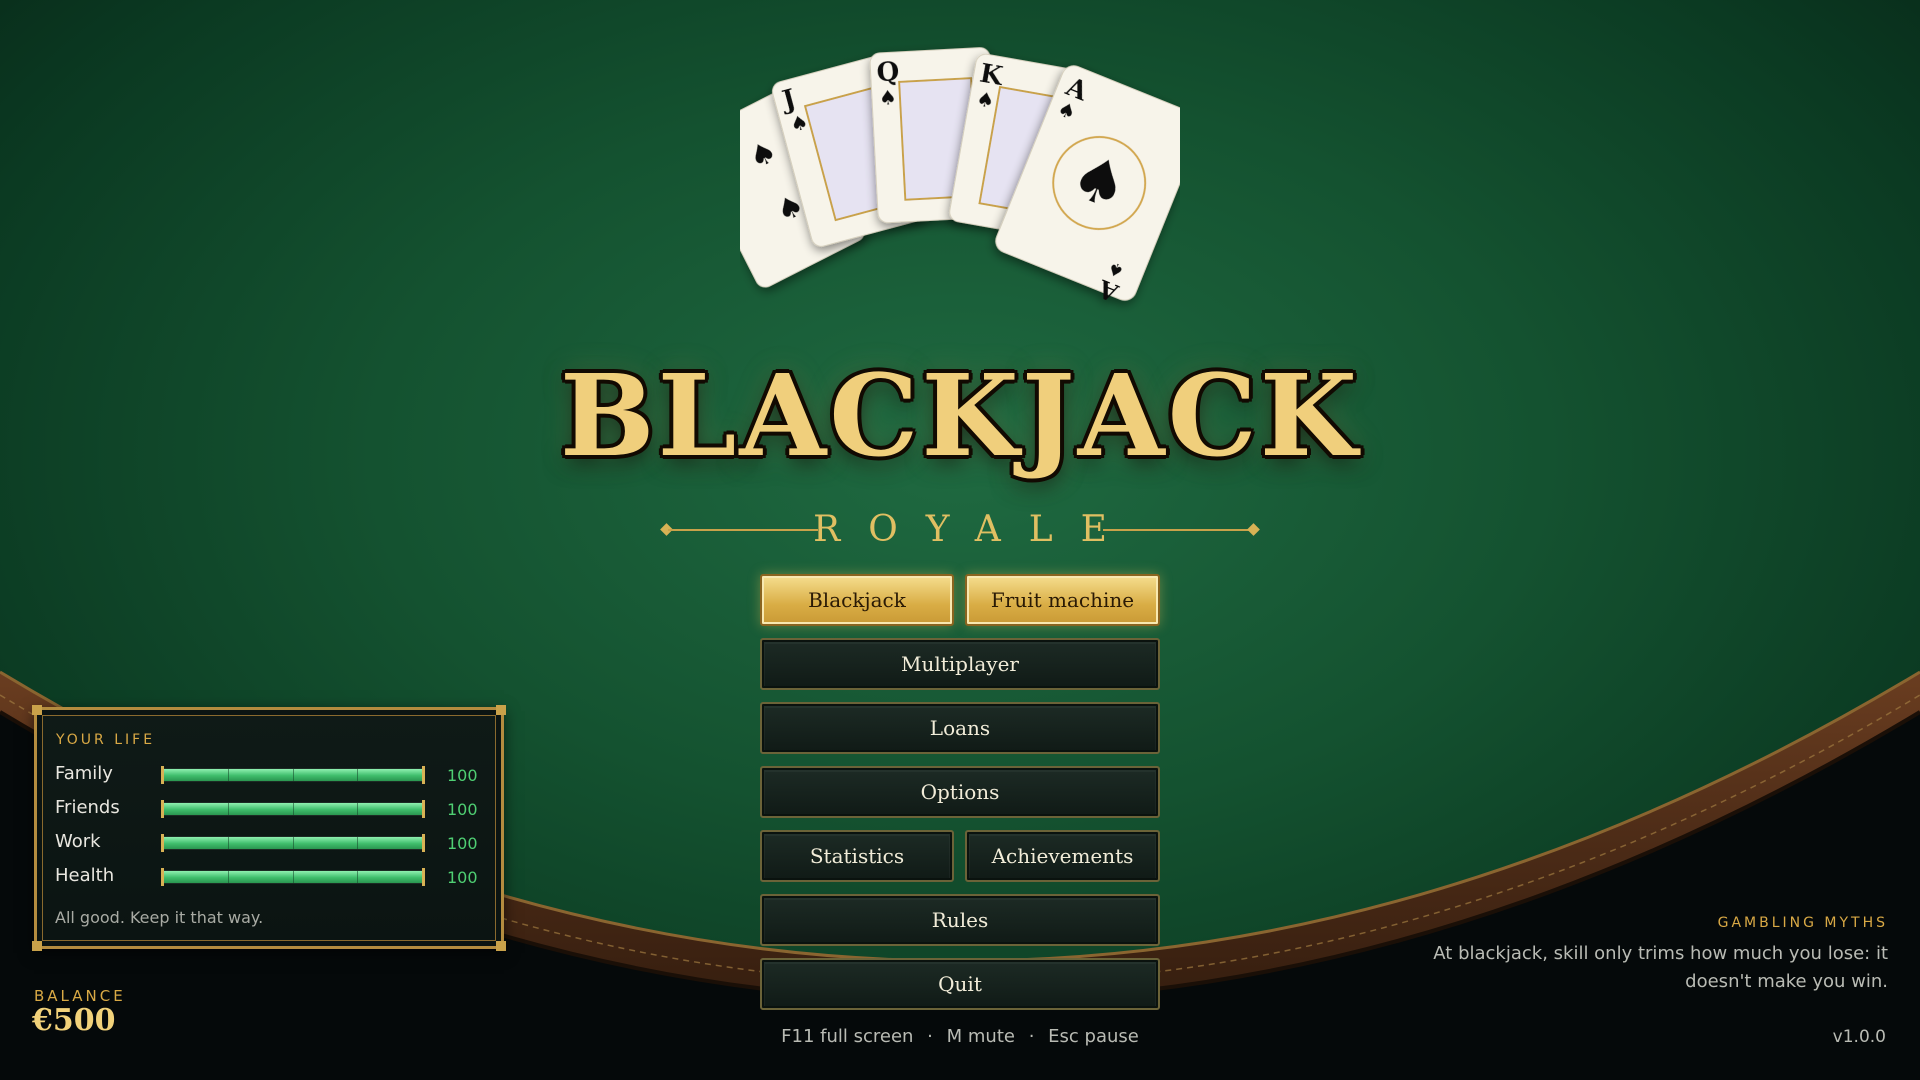 This screenshot has width=1920, height=1080. What do you see at coordinates (462, 809) in the screenshot?
I see `stat-value-friends: 100` at bounding box center [462, 809].